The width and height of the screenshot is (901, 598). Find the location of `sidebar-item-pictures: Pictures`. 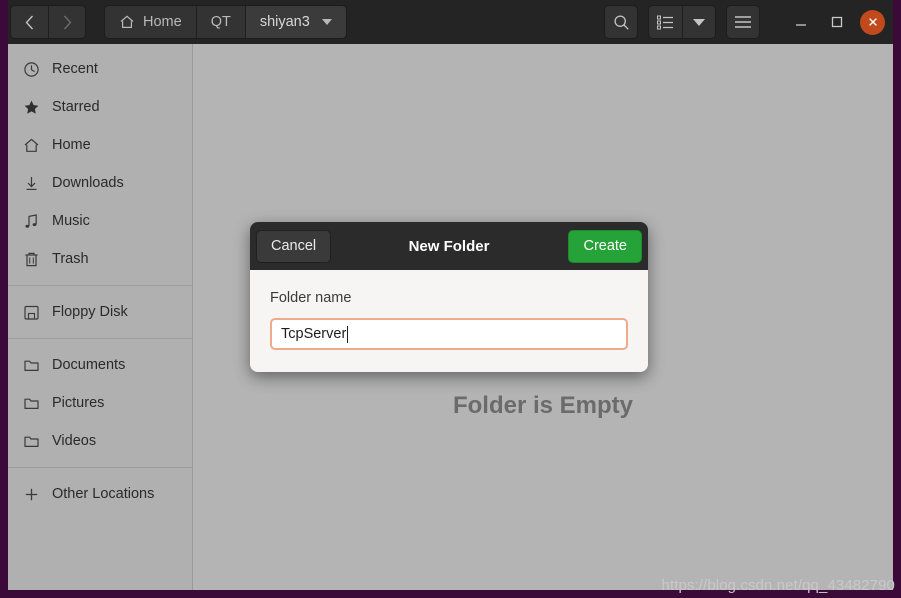

sidebar-item-pictures: Pictures is located at coordinates (100, 403).